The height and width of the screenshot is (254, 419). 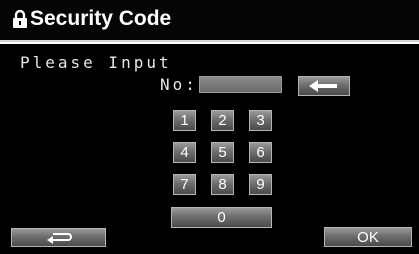 I want to click on key-3: 3, so click(x=260, y=120).